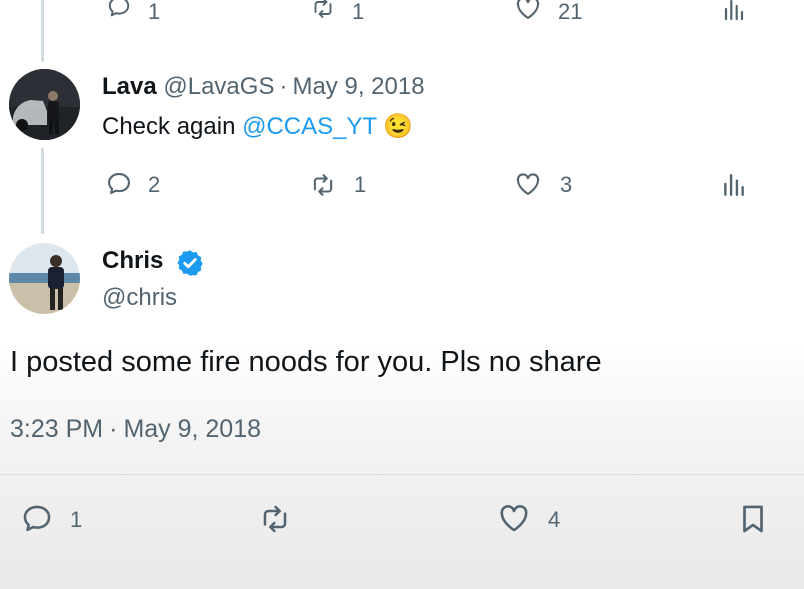  Describe the element at coordinates (402, 474) in the screenshot. I see `divider` at that location.